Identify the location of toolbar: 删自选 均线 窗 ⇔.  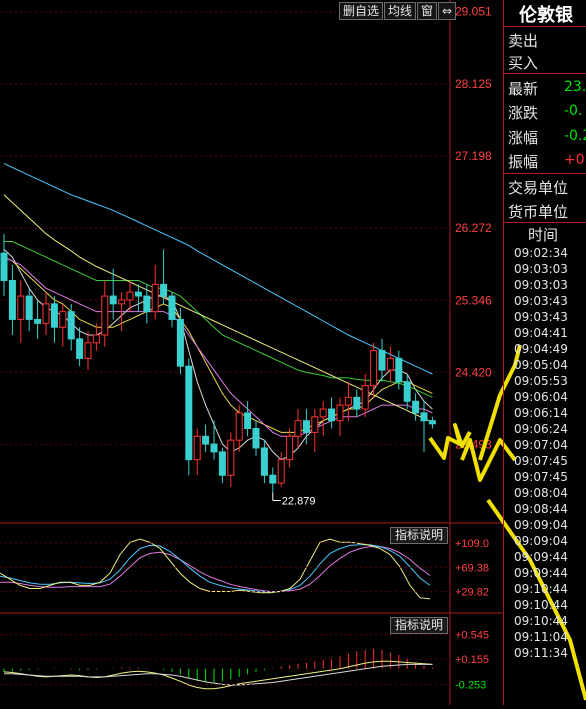
(398, 11).